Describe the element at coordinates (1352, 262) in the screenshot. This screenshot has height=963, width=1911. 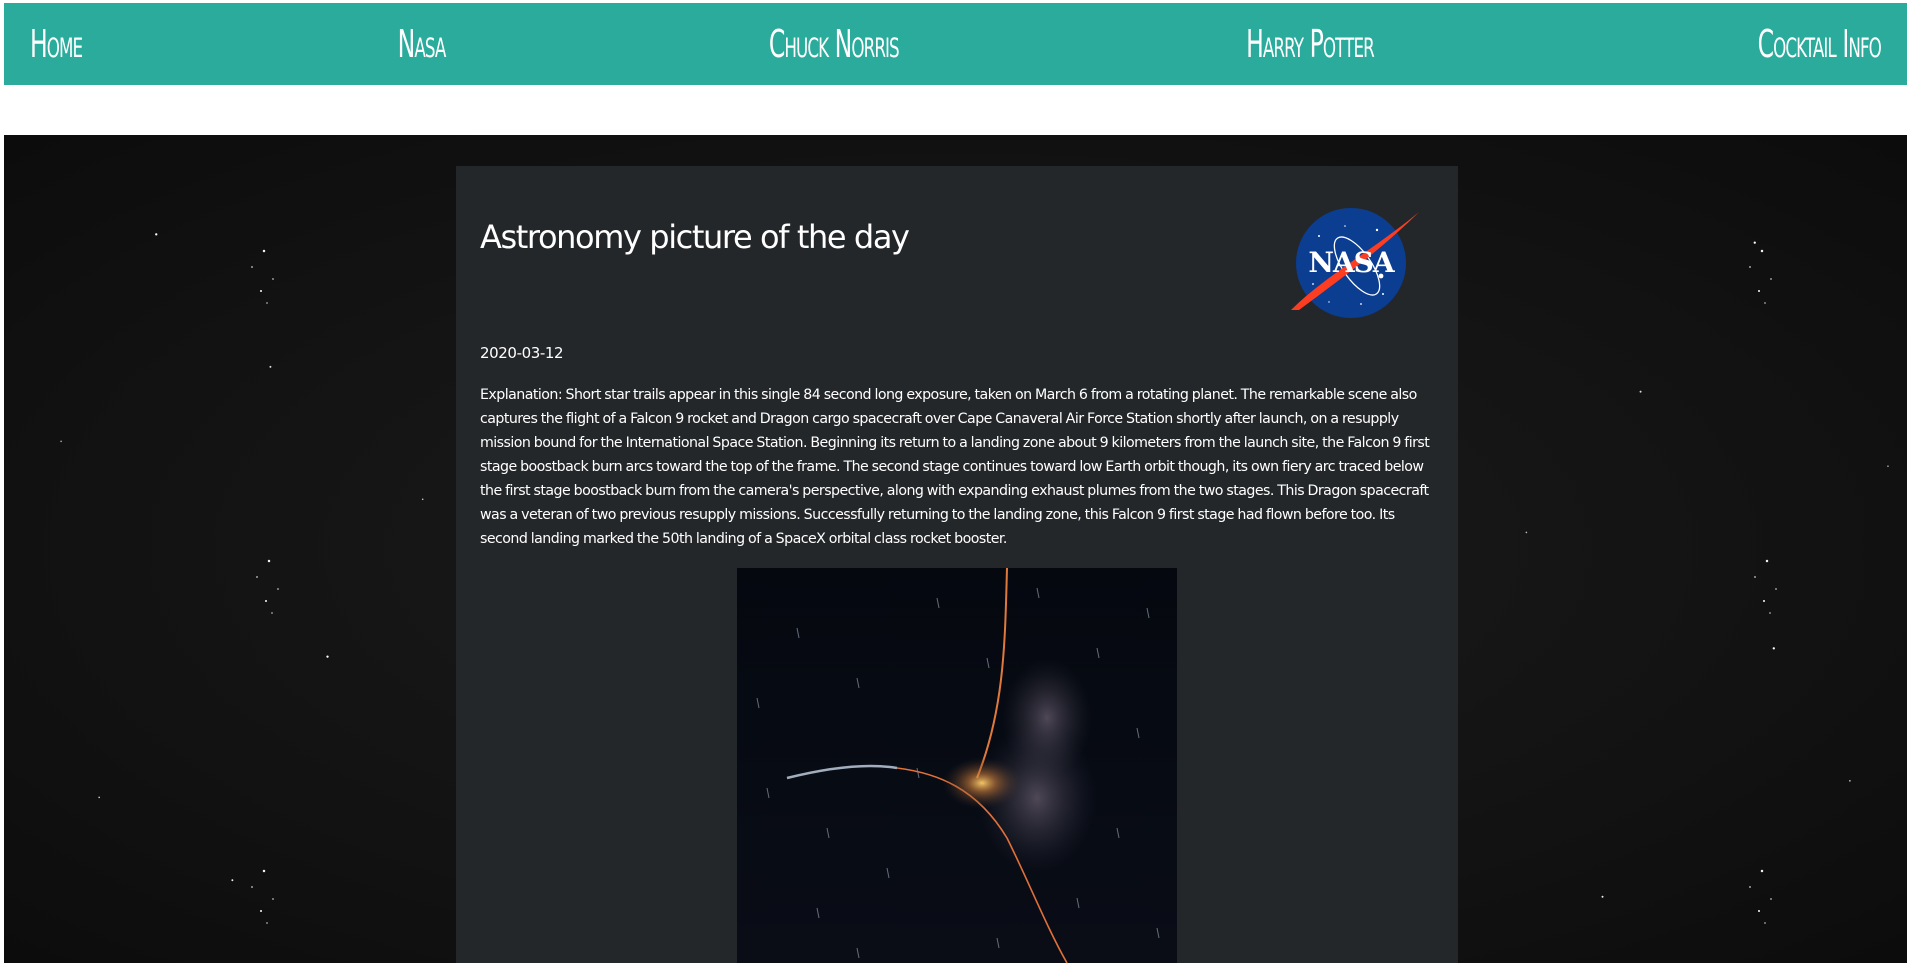
I see `nasa-logo-wordmark: NASA` at that location.